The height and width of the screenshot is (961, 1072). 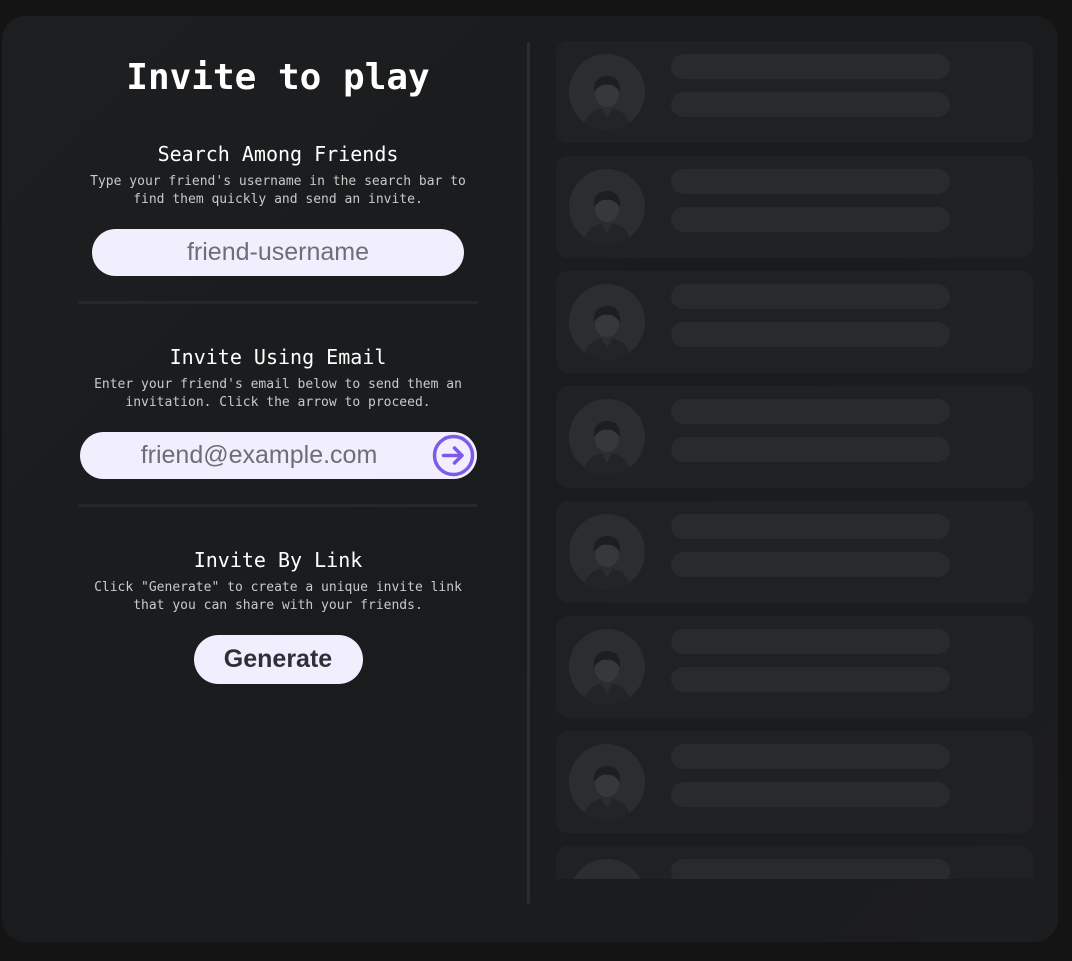 I want to click on generate-link-button: Generate, so click(x=278, y=659).